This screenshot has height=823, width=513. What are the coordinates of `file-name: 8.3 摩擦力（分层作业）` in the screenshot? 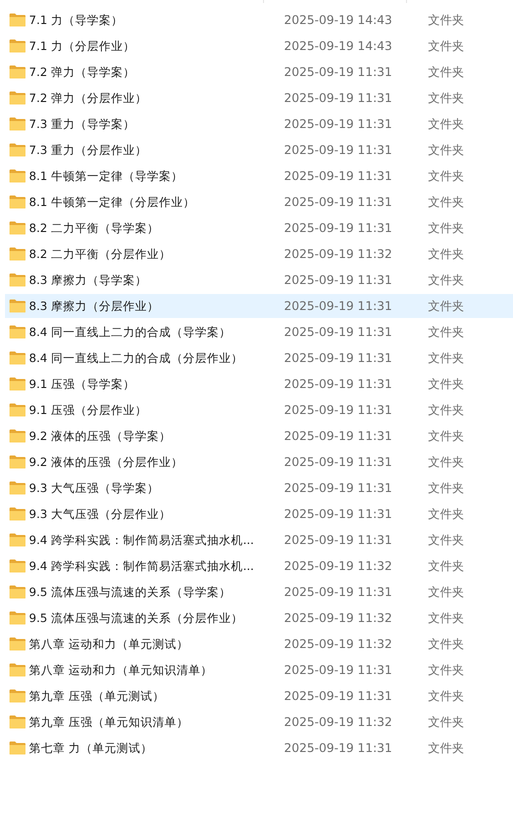 It's located at (94, 306).